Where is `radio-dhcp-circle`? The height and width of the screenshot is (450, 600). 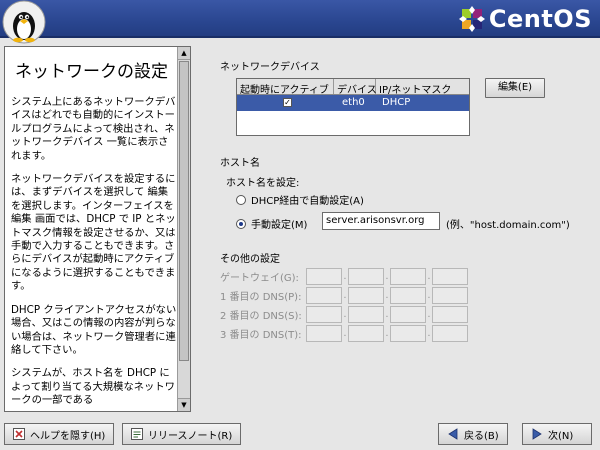 radio-dhcp-circle is located at coordinates (241, 199).